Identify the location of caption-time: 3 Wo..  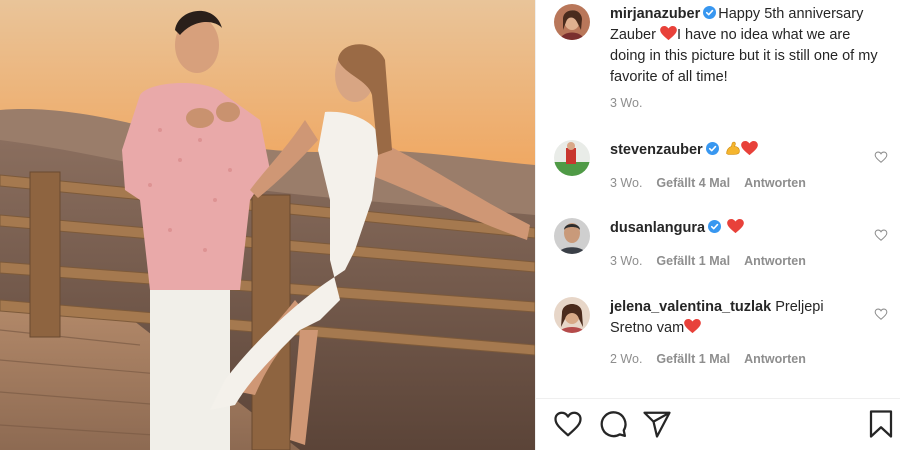
(626, 103).